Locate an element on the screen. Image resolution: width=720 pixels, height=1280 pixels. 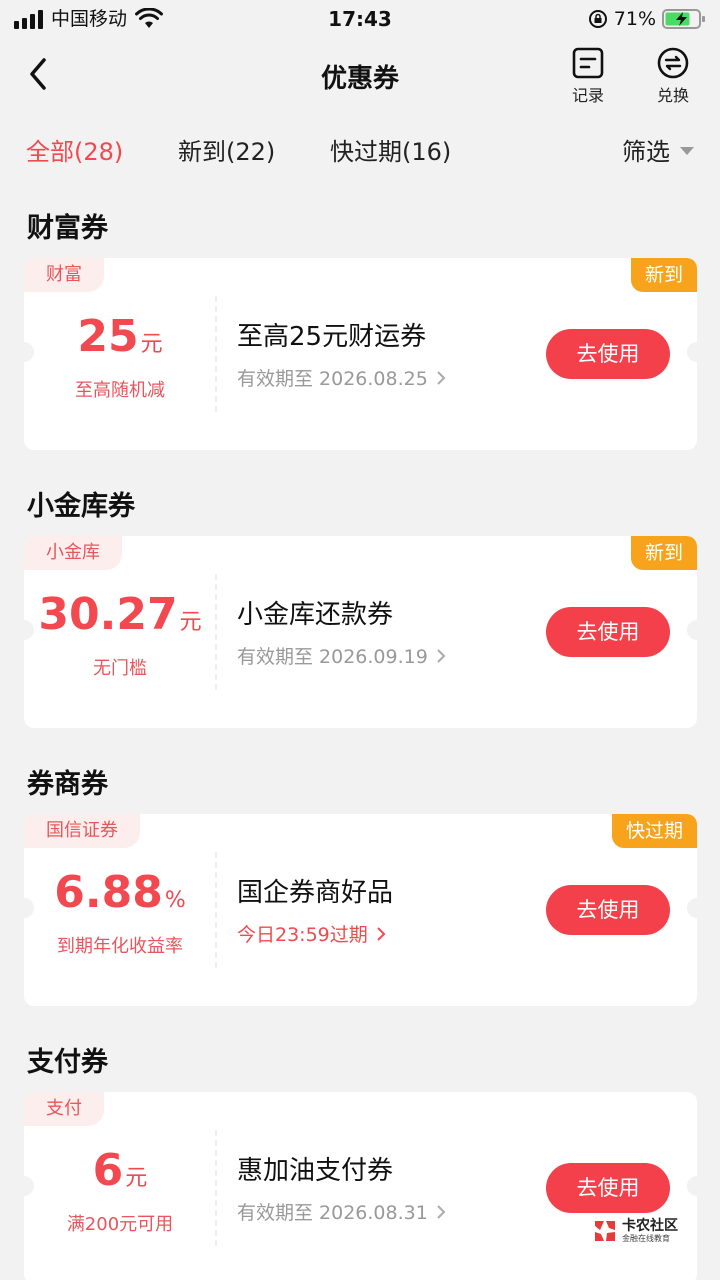
coupon-tag: 小金库 is located at coordinates (73, 553).